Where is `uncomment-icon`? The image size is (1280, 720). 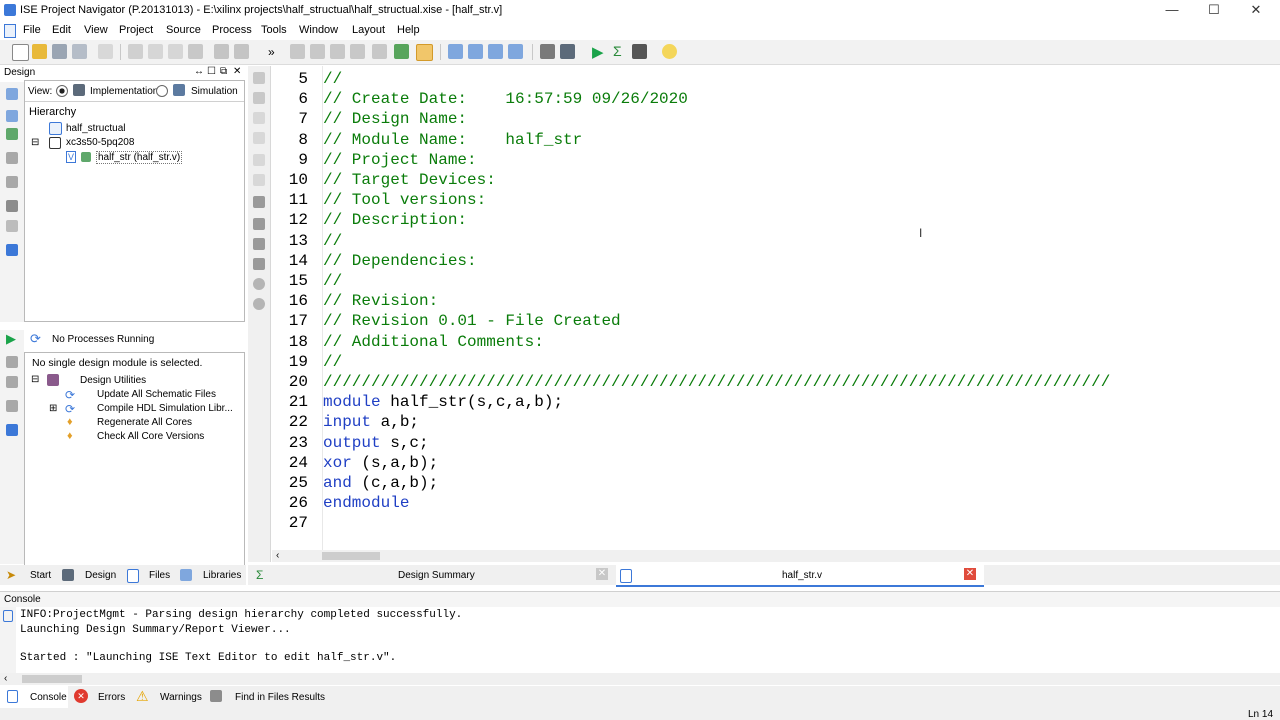 uncomment-icon is located at coordinates (259, 138).